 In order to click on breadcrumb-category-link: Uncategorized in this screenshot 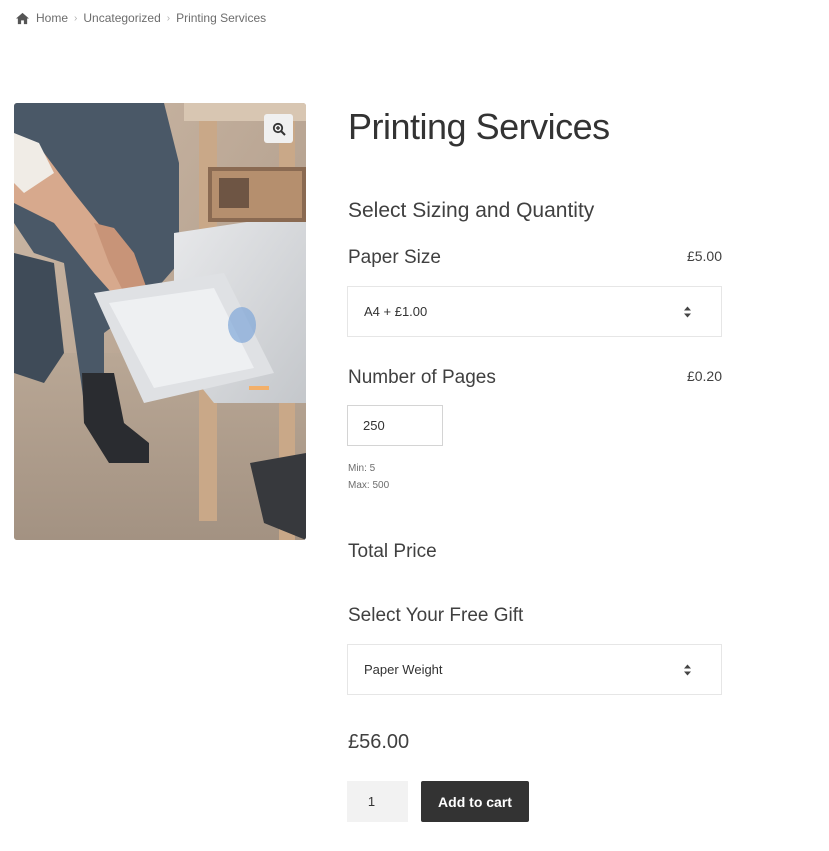, I will do `click(121, 18)`.